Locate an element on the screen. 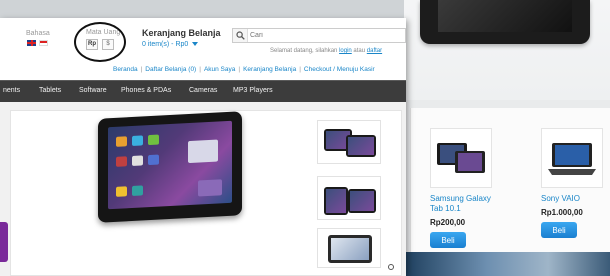 The width and height of the screenshot is (610, 276). product-image-galaxy-tab is located at coordinates (461, 158).